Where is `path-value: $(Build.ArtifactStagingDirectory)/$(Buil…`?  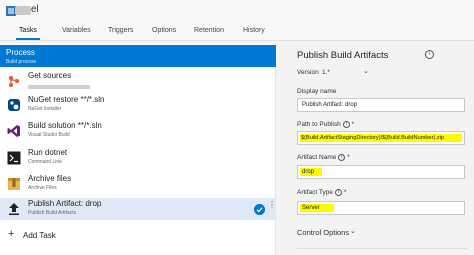
path-value: $(Build.ArtifactStagingDirectory)/$(Buil… is located at coordinates (373, 138).